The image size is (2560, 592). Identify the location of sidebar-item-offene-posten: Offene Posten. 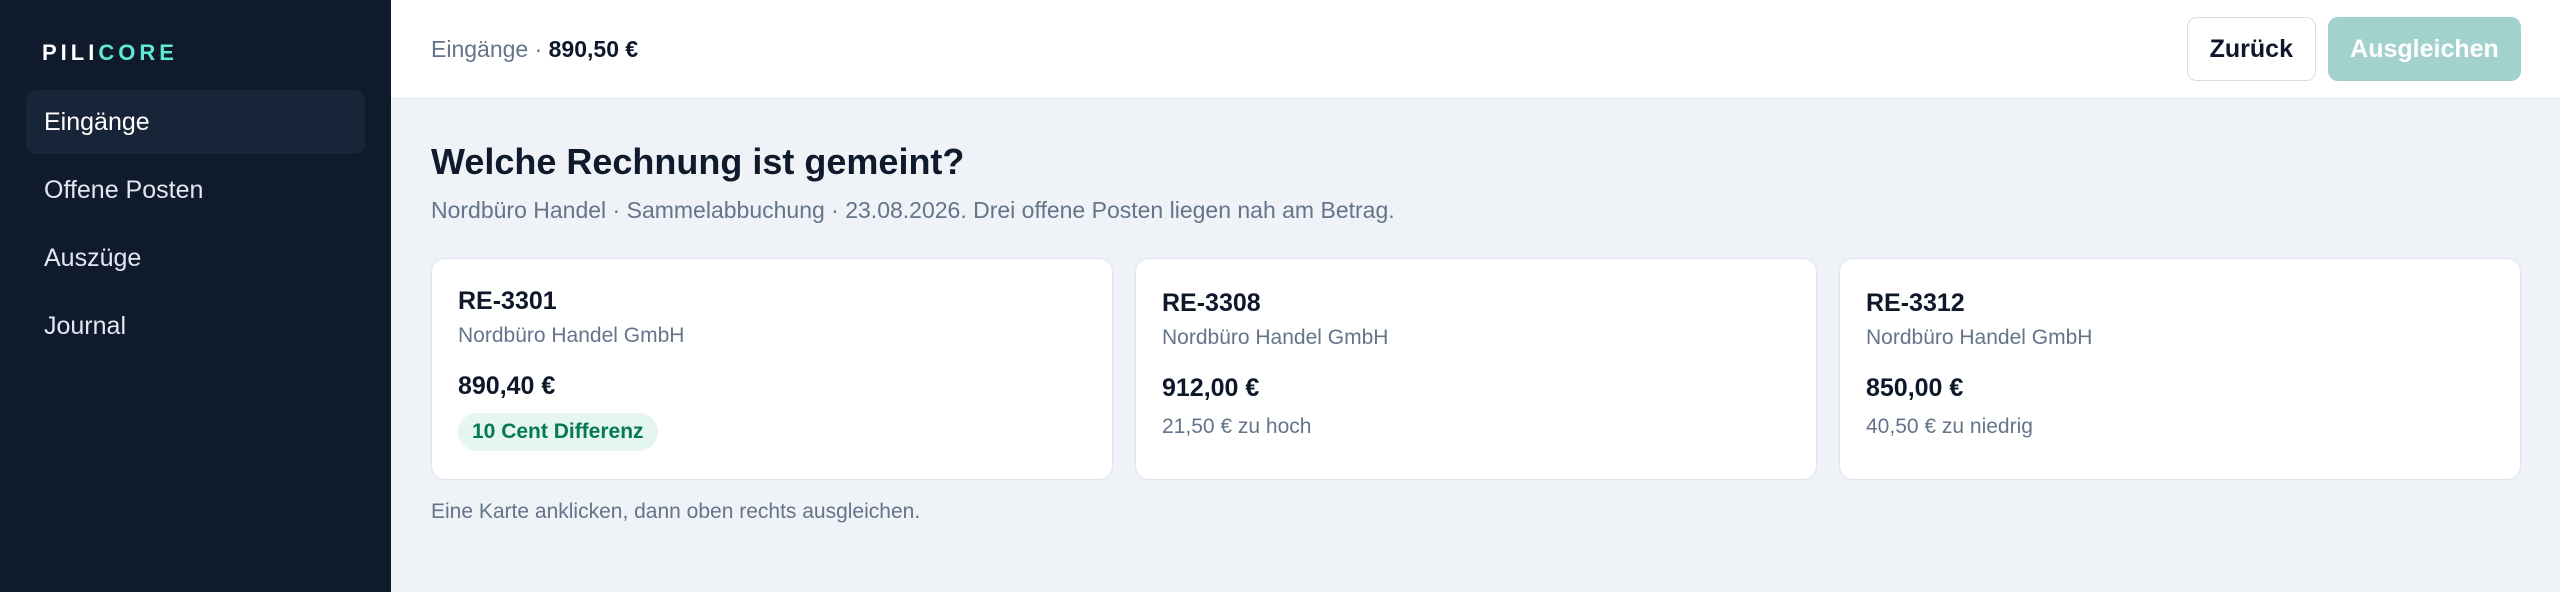
(195, 190).